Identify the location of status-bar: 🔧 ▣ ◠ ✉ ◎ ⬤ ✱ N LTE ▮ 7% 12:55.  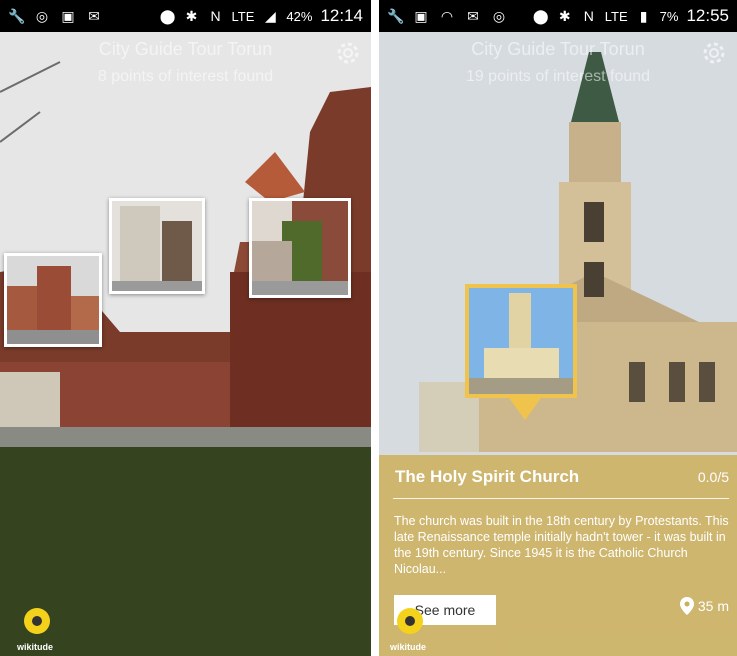
(558, 16).